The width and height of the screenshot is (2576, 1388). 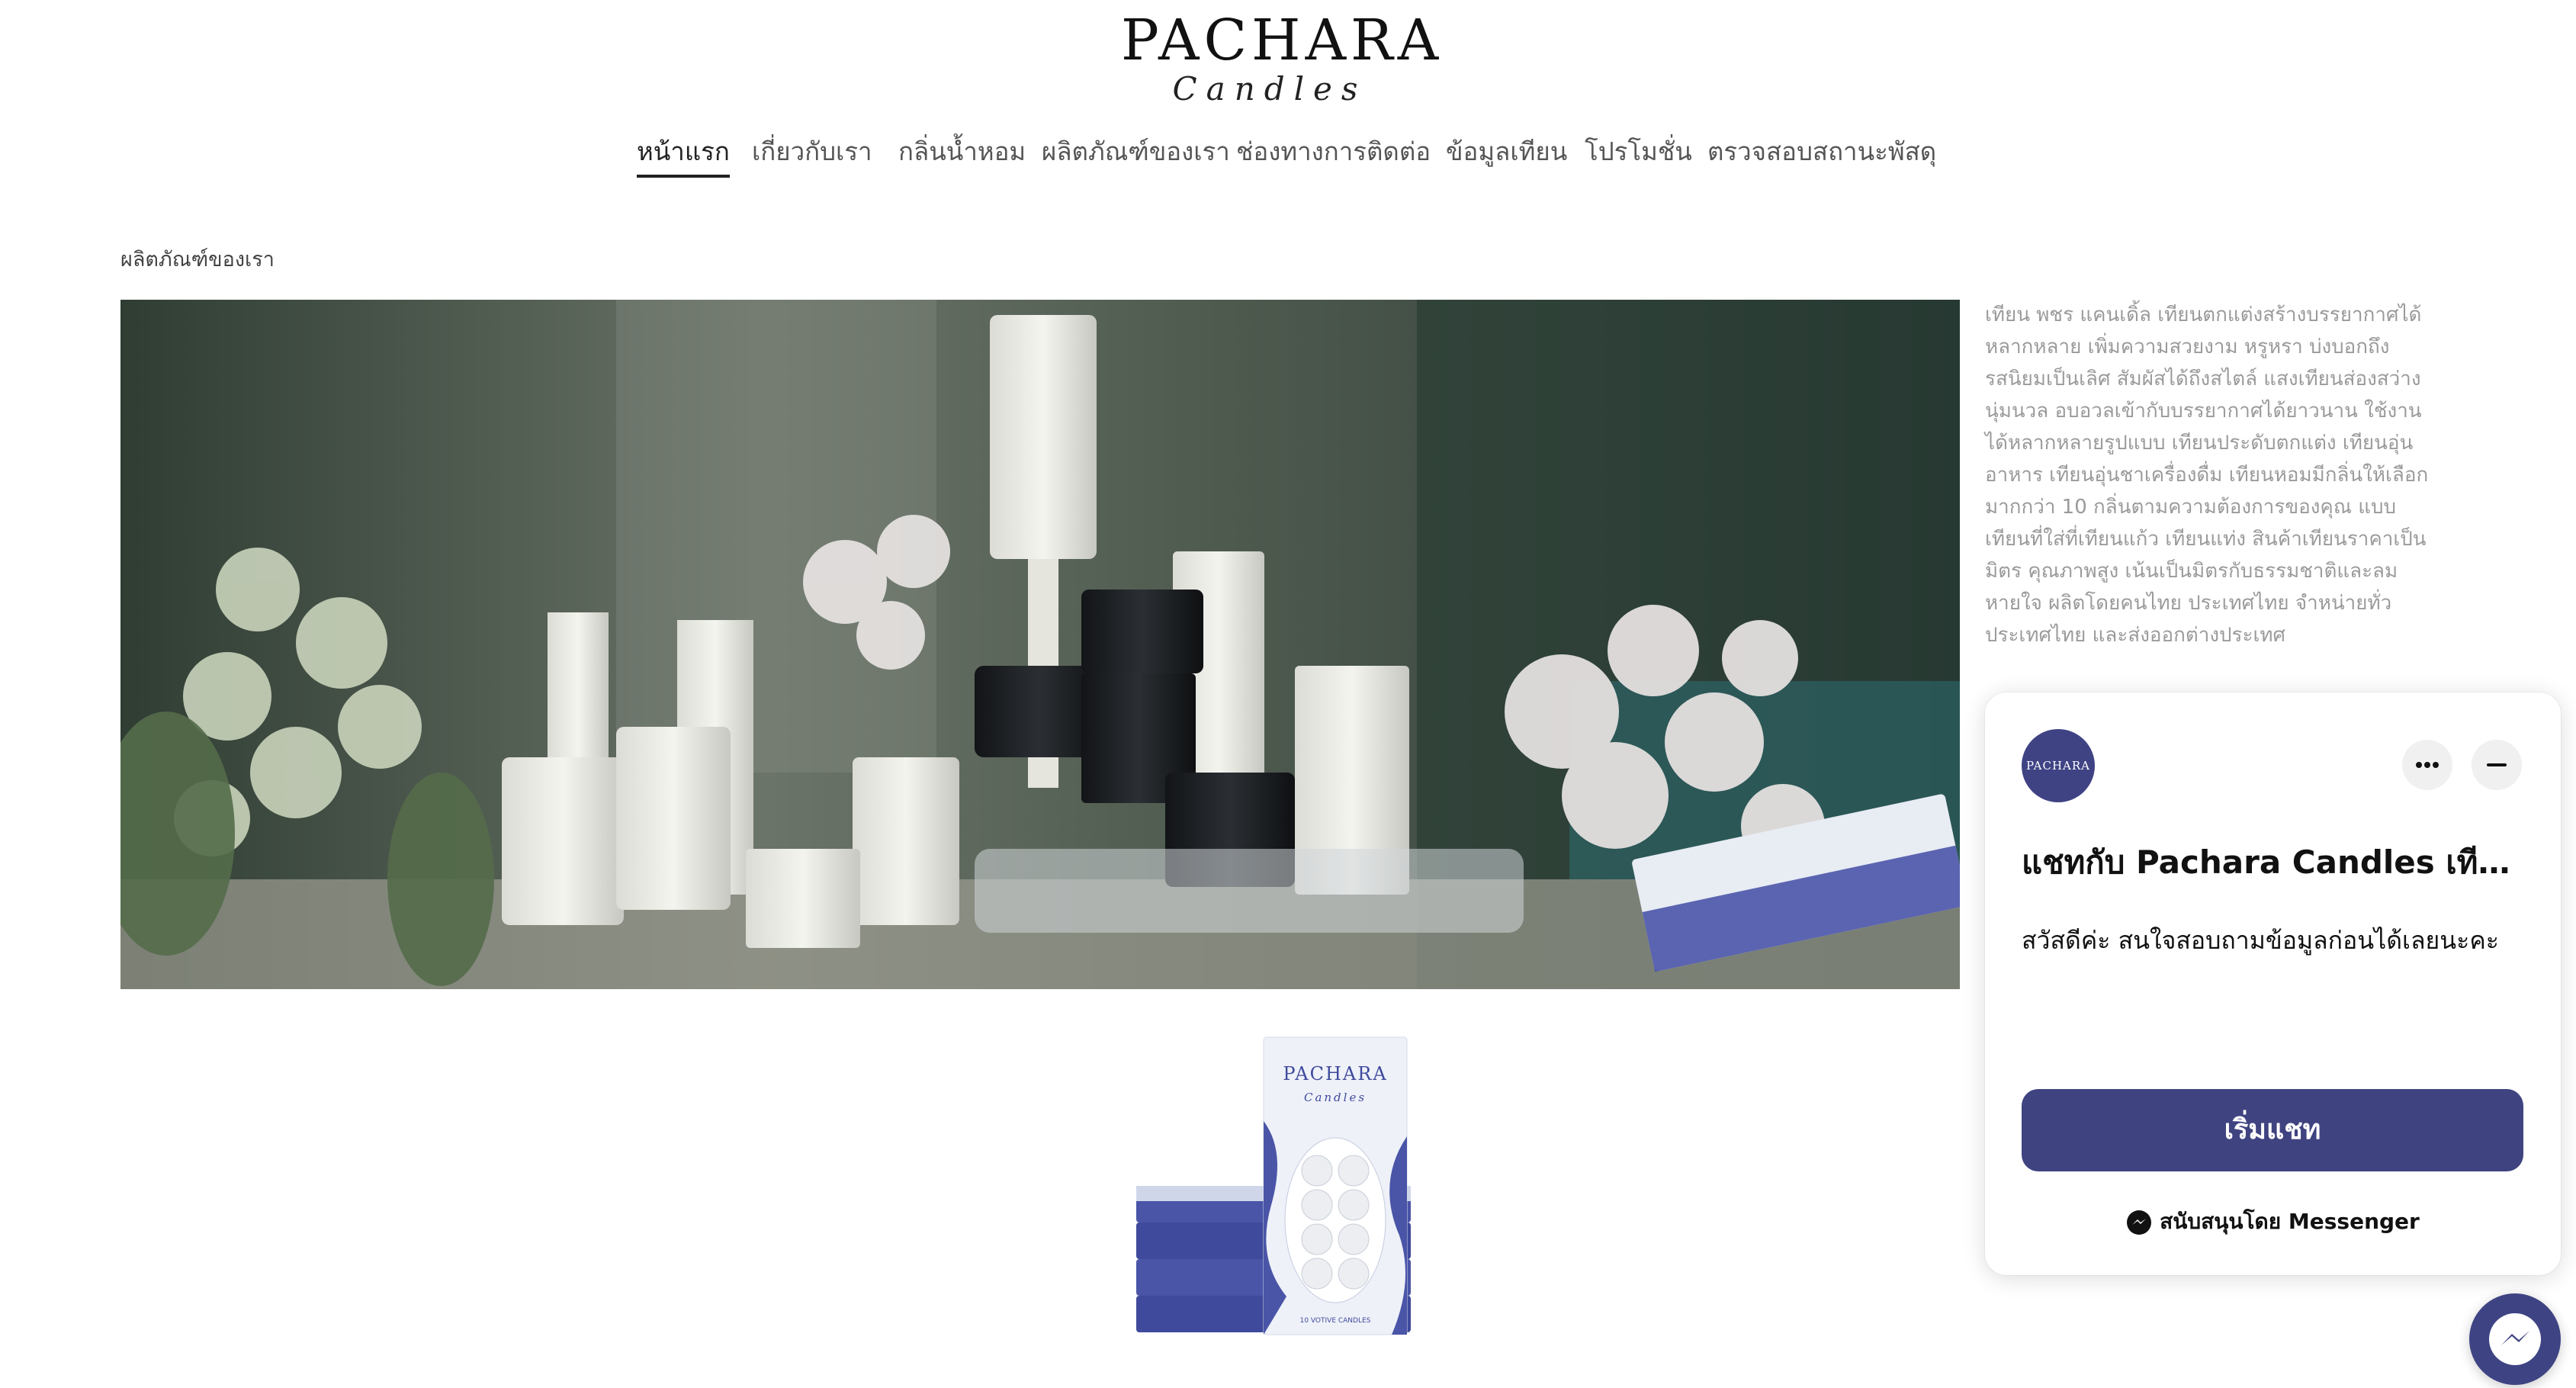 I want to click on nav-item-promotion: โปรโมชั่น, so click(x=1638, y=151).